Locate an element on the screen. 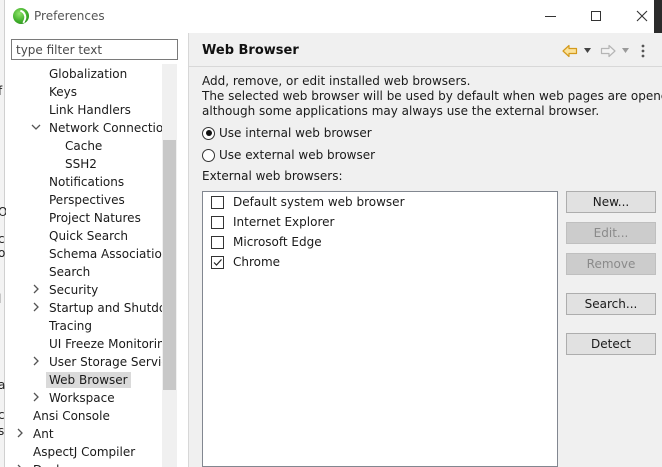 This screenshot has height=467, width=662. radio-internal-browser: Use internal web browser is located at coordinates (287, 133).